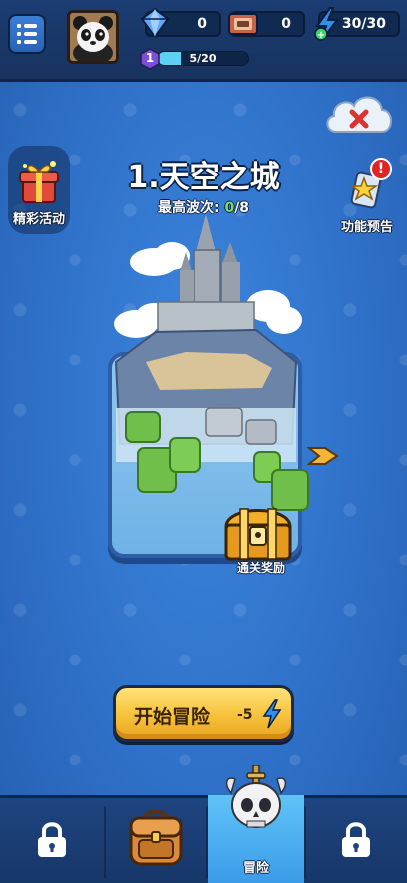 The image size is (407, 883). I want to click on xp-progress-bar: 5/20, so click(203, 58).